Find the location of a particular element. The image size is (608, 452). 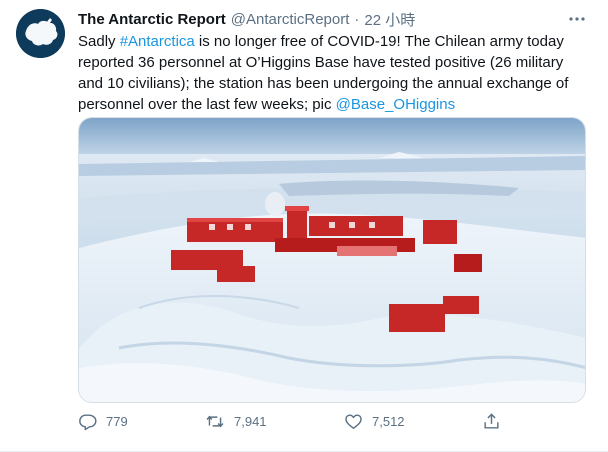

author-handle: @AntarcticReport is located at coordinates (290, 19).